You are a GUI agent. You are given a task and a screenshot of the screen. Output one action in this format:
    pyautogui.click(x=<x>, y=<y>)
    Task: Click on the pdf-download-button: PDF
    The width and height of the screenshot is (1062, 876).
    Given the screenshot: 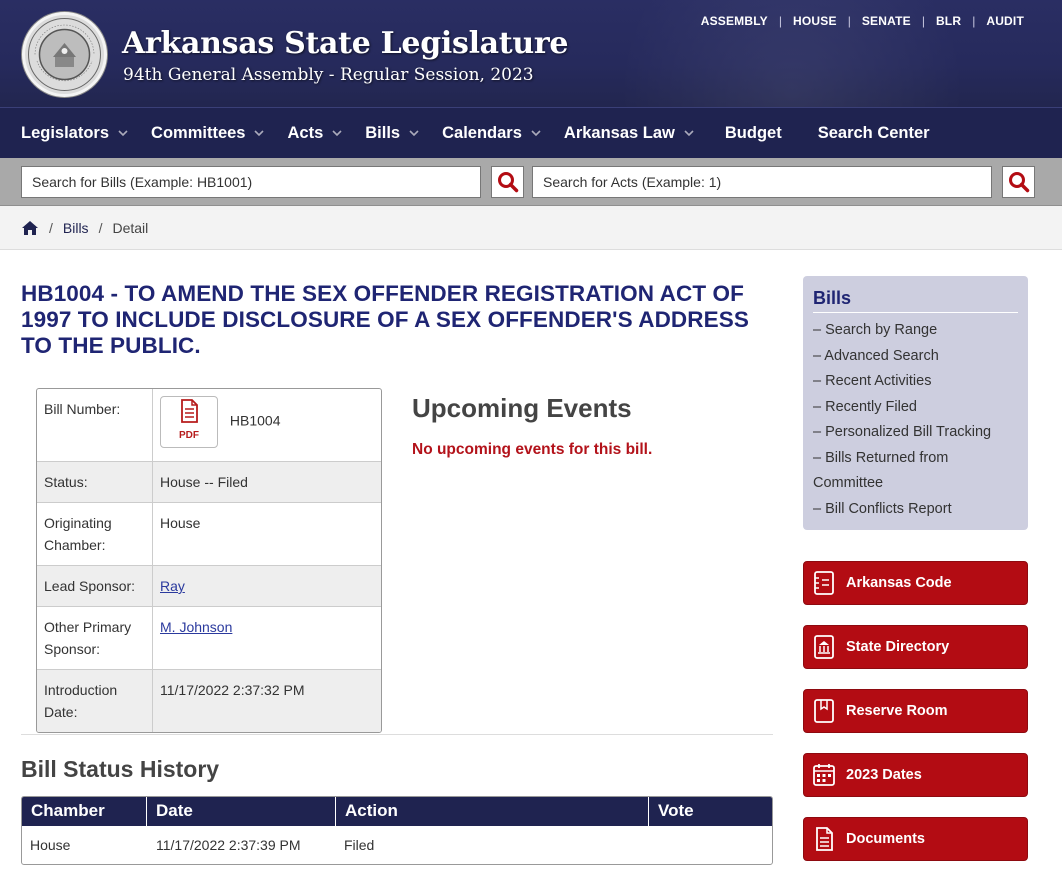 What is the action you would take?
    pyautogui.click(x=189, y=422)
    